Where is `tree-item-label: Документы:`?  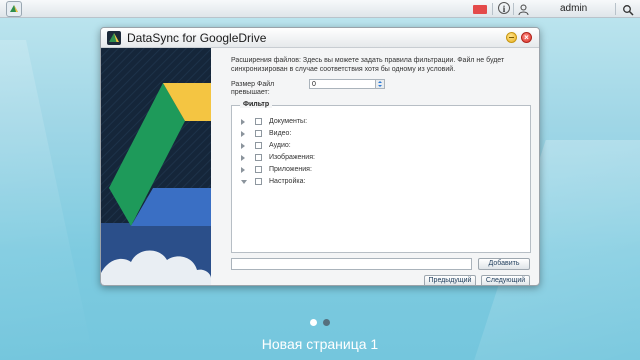
tree-item-label: Документы: is located at coordinates (288, 121).